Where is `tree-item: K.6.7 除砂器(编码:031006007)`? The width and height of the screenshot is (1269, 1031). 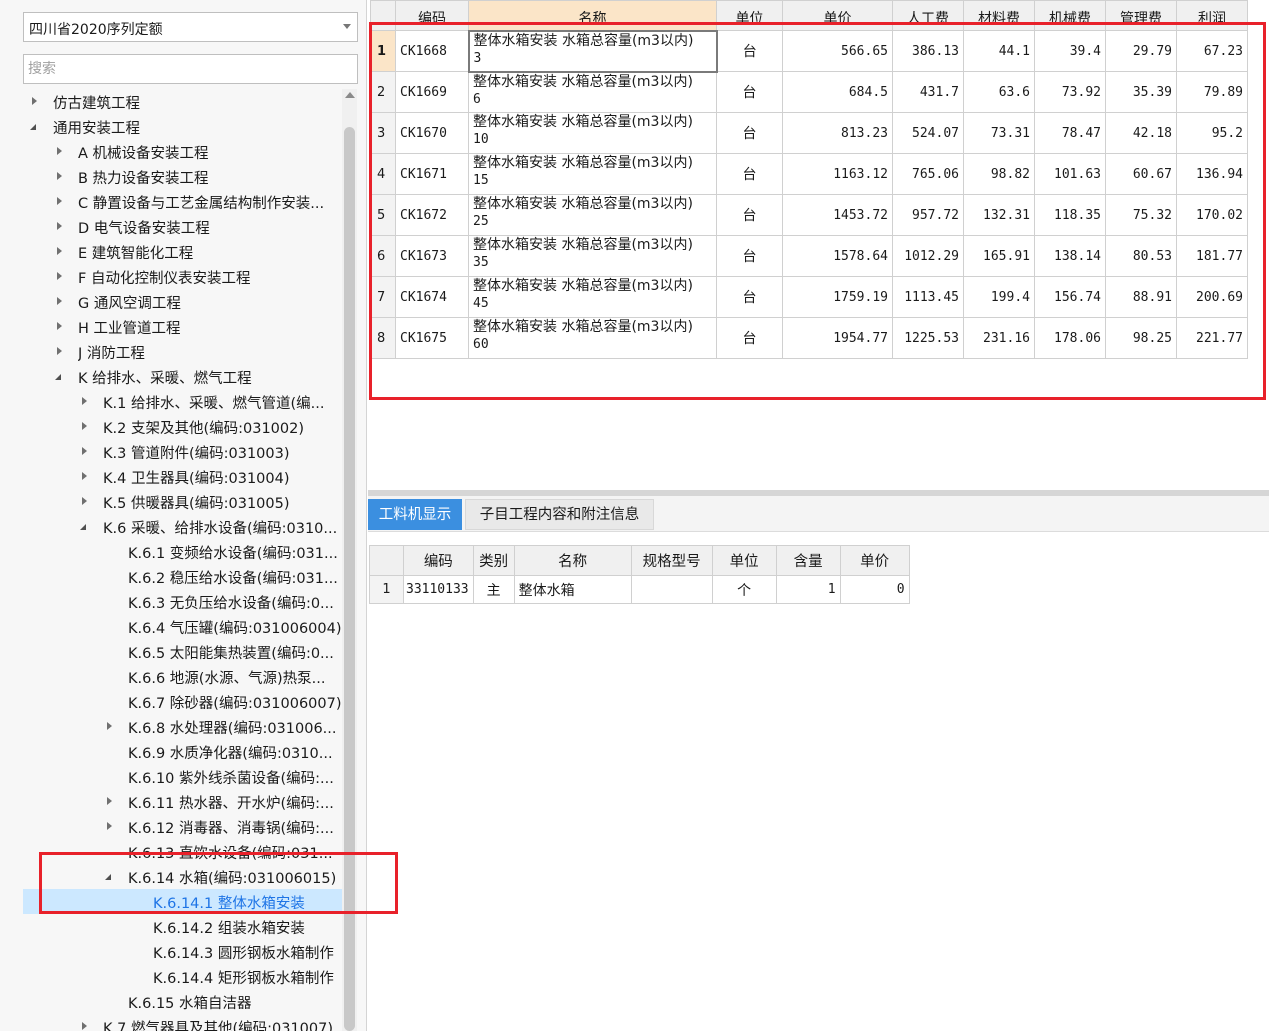
tree-item: K.6.7 除砂器(编码:031006007) is located at coordinates (182, 701).